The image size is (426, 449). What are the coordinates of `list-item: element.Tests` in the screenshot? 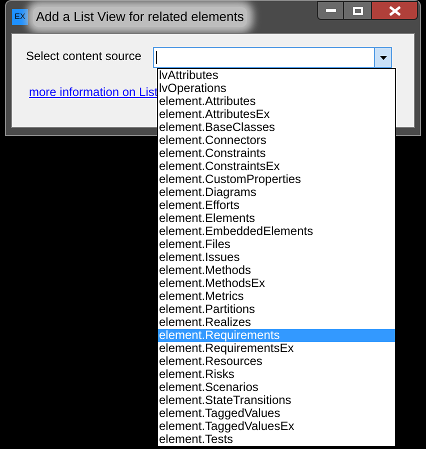 It's located at (276, 439).